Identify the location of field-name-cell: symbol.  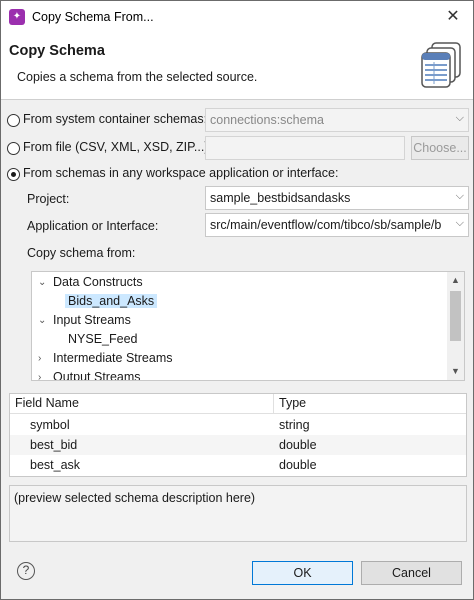
(50, 425).